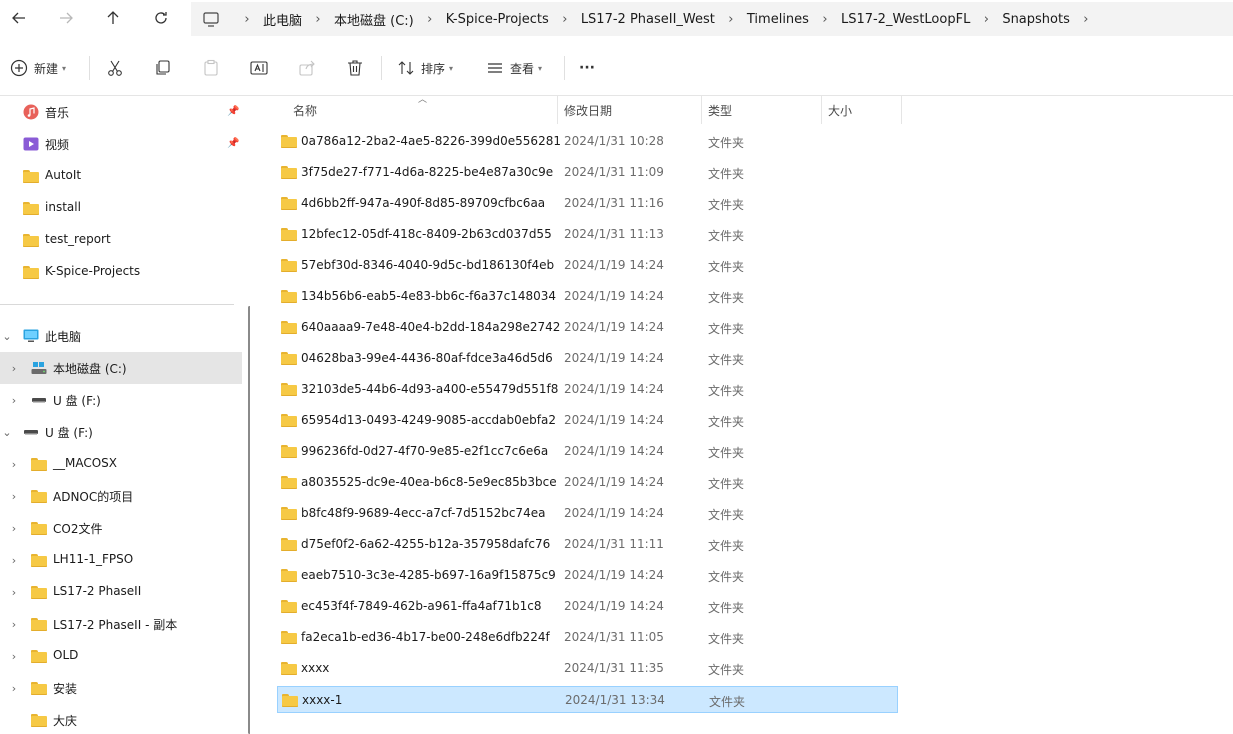 The image size is (1233, 734). I want to click on share-icon, so click(307, 68).